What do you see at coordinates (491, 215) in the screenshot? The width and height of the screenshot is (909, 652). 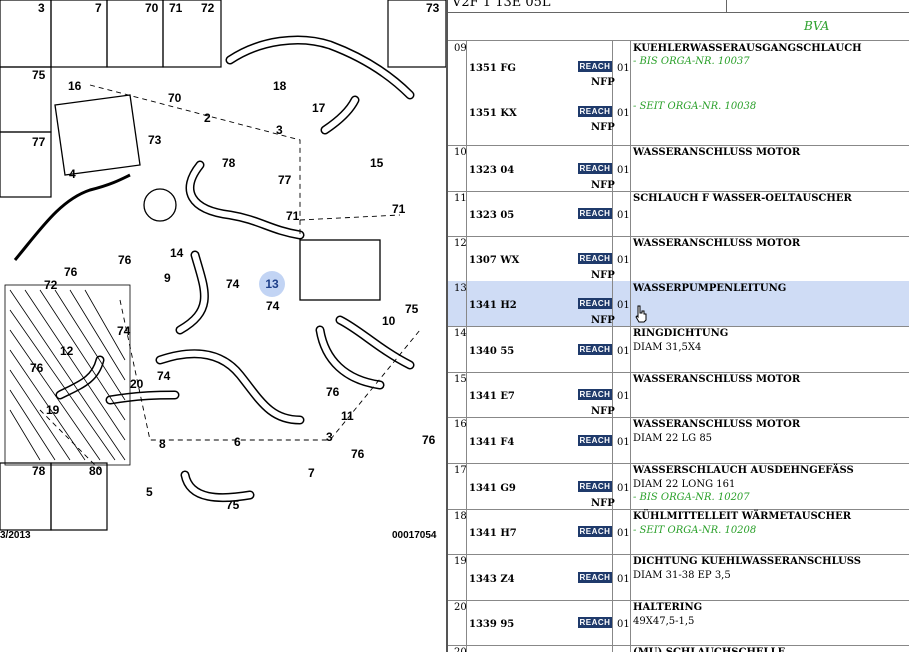 I see `part-reference: 1323 05` at bounding box center [491, 215].